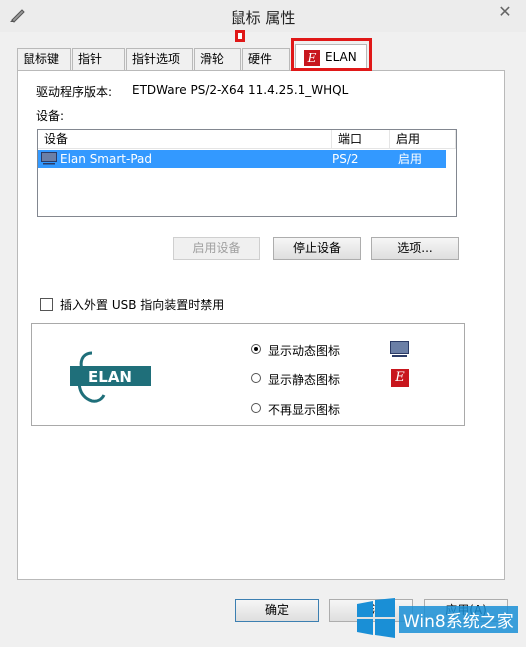  Describe the element at coordinates (106, 159) in the screenshot. I see `device-name: Elan Smart-Pad` at that location.